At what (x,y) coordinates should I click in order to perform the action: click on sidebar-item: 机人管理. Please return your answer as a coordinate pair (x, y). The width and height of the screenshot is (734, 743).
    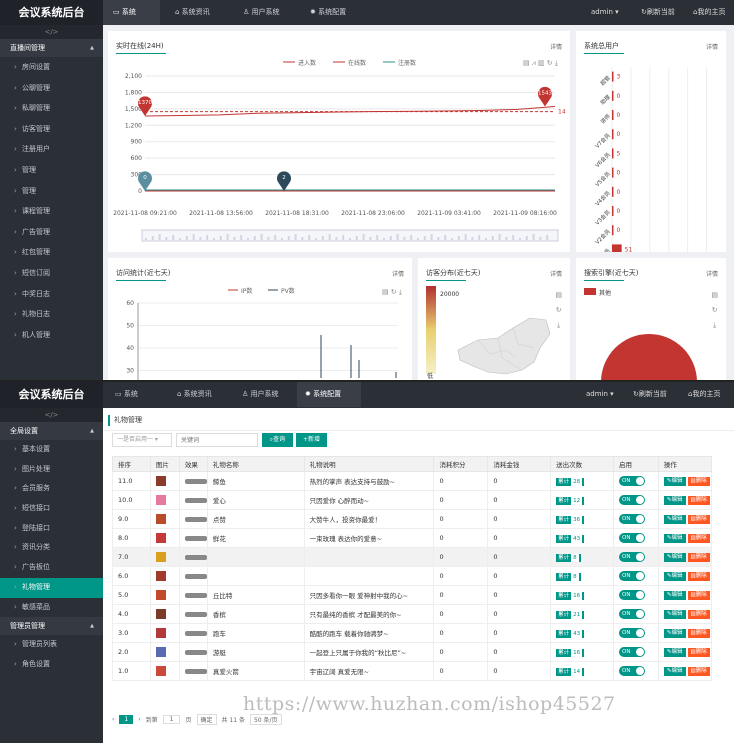
    Looking at the image, I should click on (51, 335).